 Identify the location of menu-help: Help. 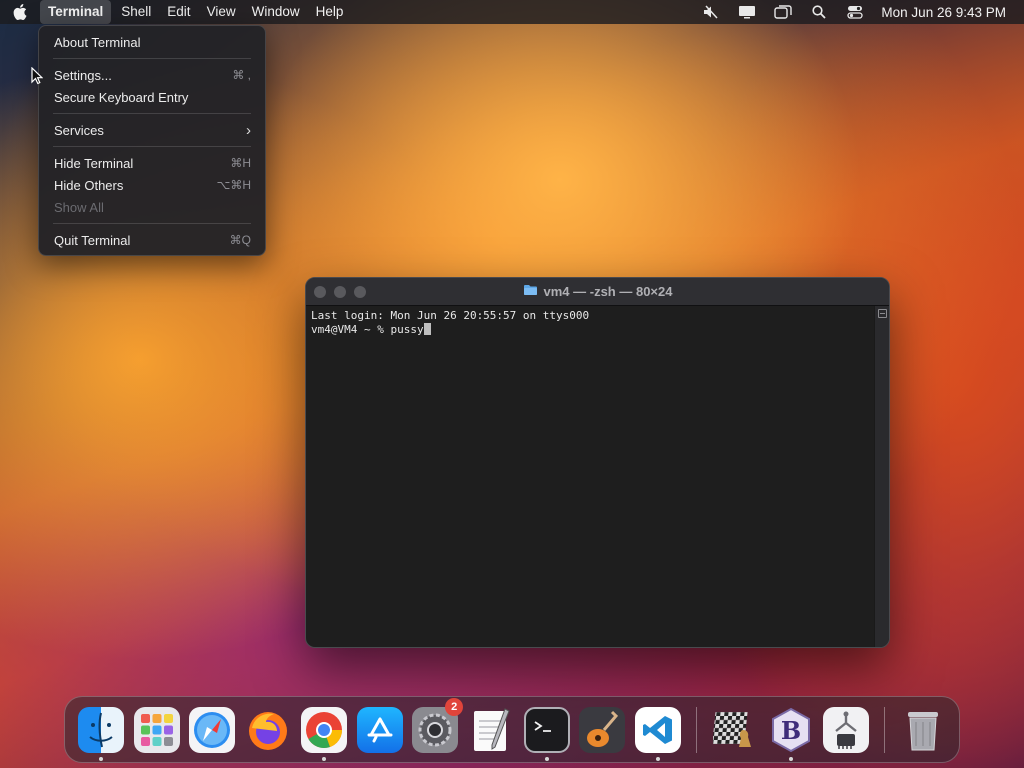
(330, 12).